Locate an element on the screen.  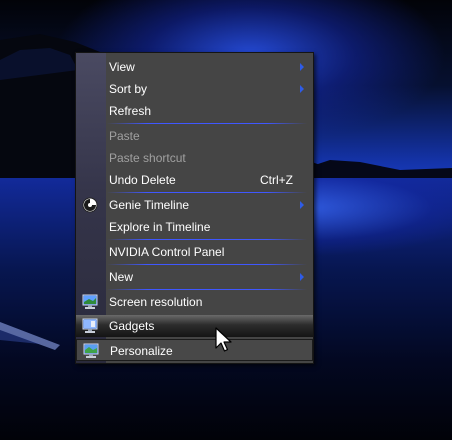
genie-timeline-icon is located at coordinates (90, 205).